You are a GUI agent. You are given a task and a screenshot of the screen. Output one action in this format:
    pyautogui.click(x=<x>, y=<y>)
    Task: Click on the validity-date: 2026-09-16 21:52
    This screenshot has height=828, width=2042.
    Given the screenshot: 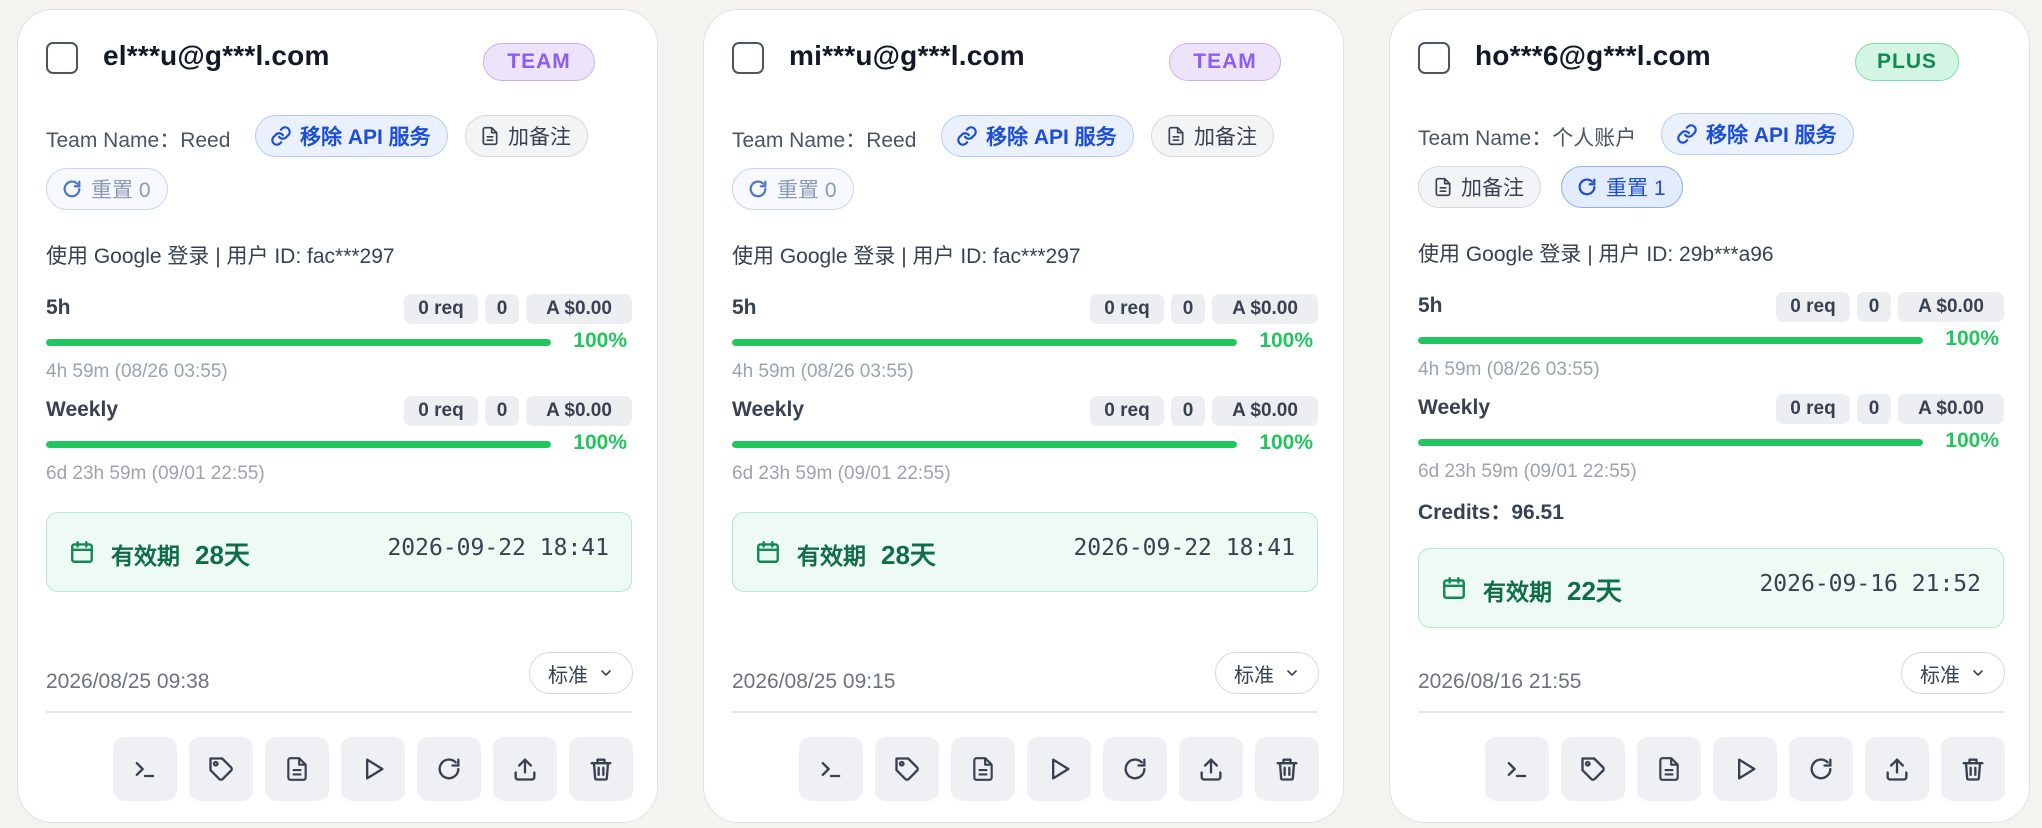 What is the action you would take?
    pyautogui.click(x=1870, y=584)
    